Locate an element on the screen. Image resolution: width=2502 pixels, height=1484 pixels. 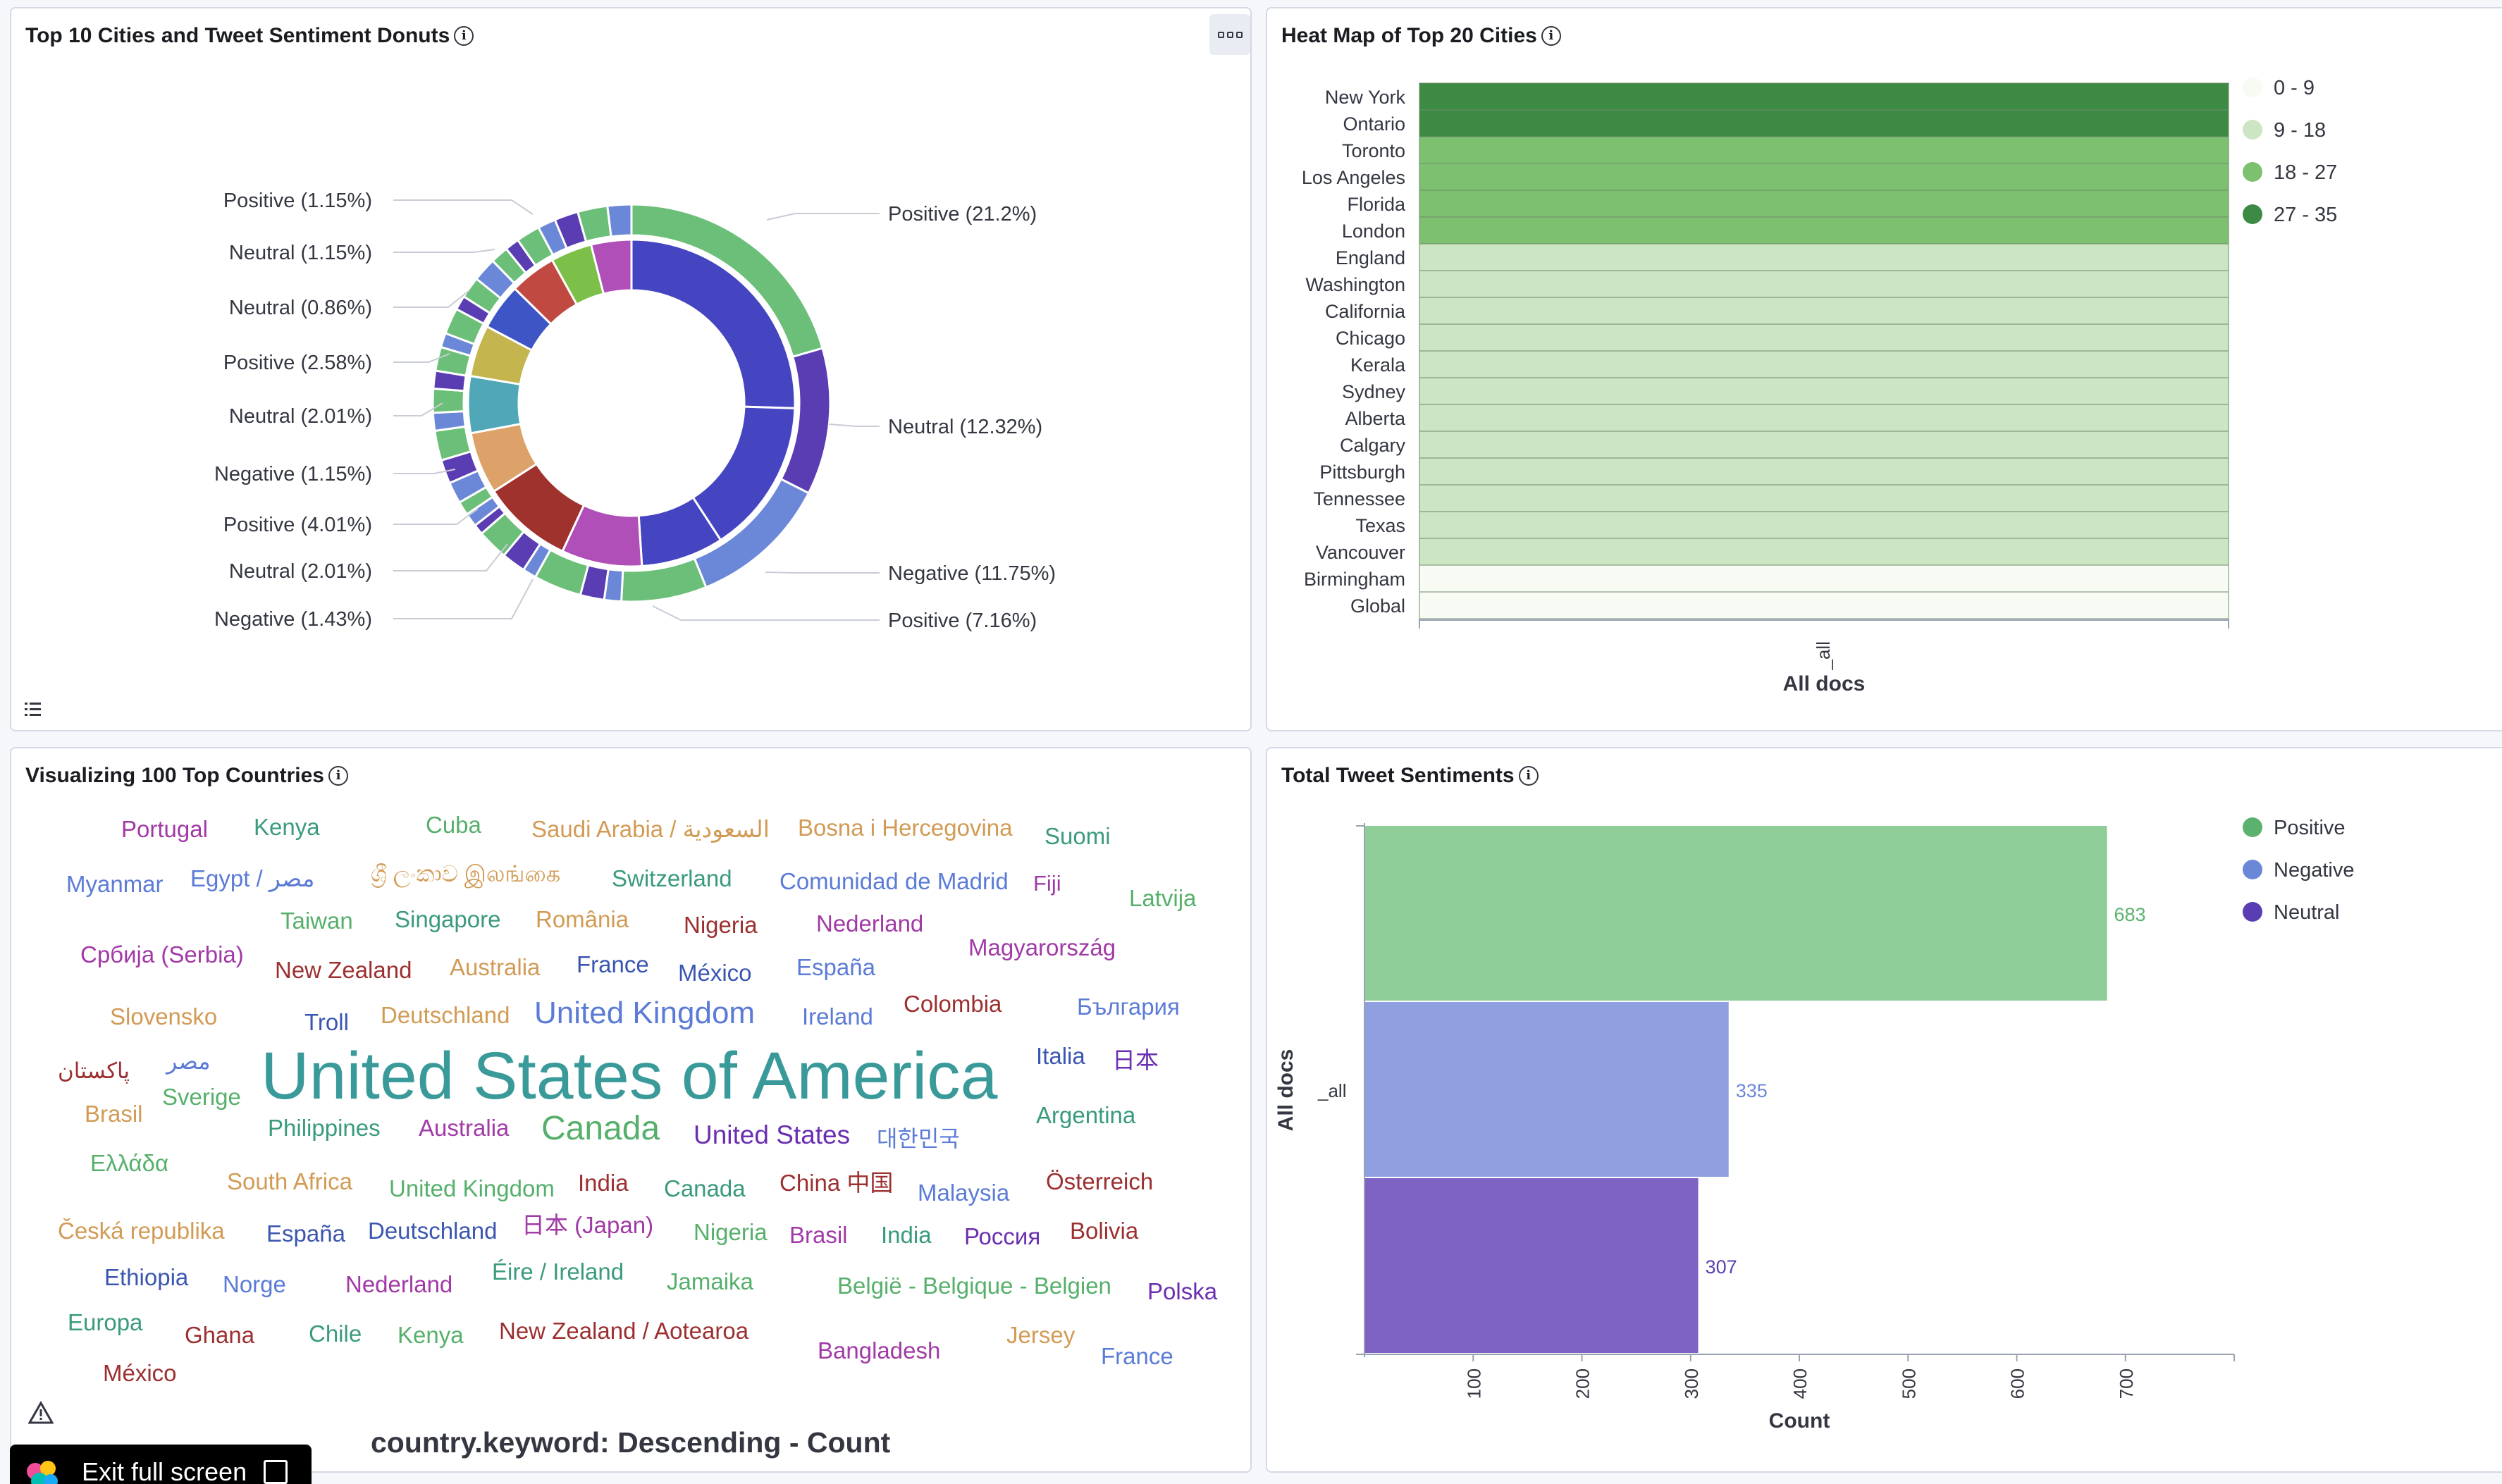
heatmap-row-label: Kerala is located at coordinates (1378, 365).